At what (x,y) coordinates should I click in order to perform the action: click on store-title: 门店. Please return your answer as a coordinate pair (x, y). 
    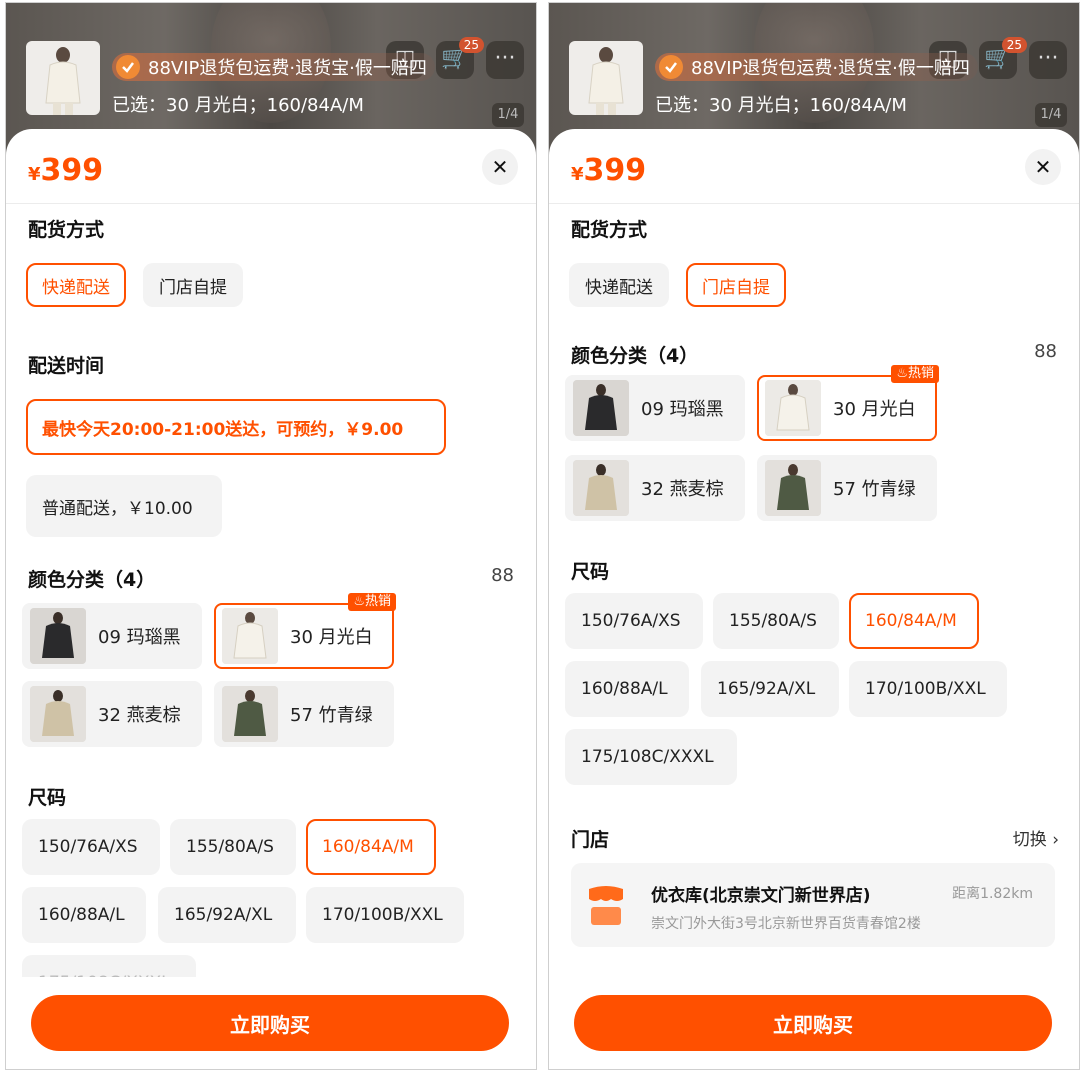
    Looking at the image, I should click on (590, 840).